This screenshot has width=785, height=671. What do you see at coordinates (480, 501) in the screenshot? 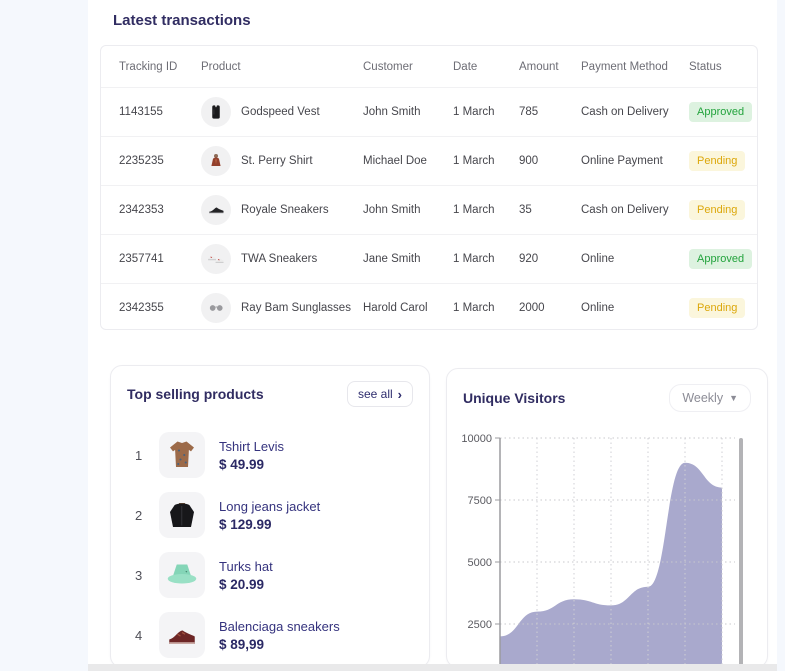
I see `svg-text: 7500` at bounding box center [480, 501].